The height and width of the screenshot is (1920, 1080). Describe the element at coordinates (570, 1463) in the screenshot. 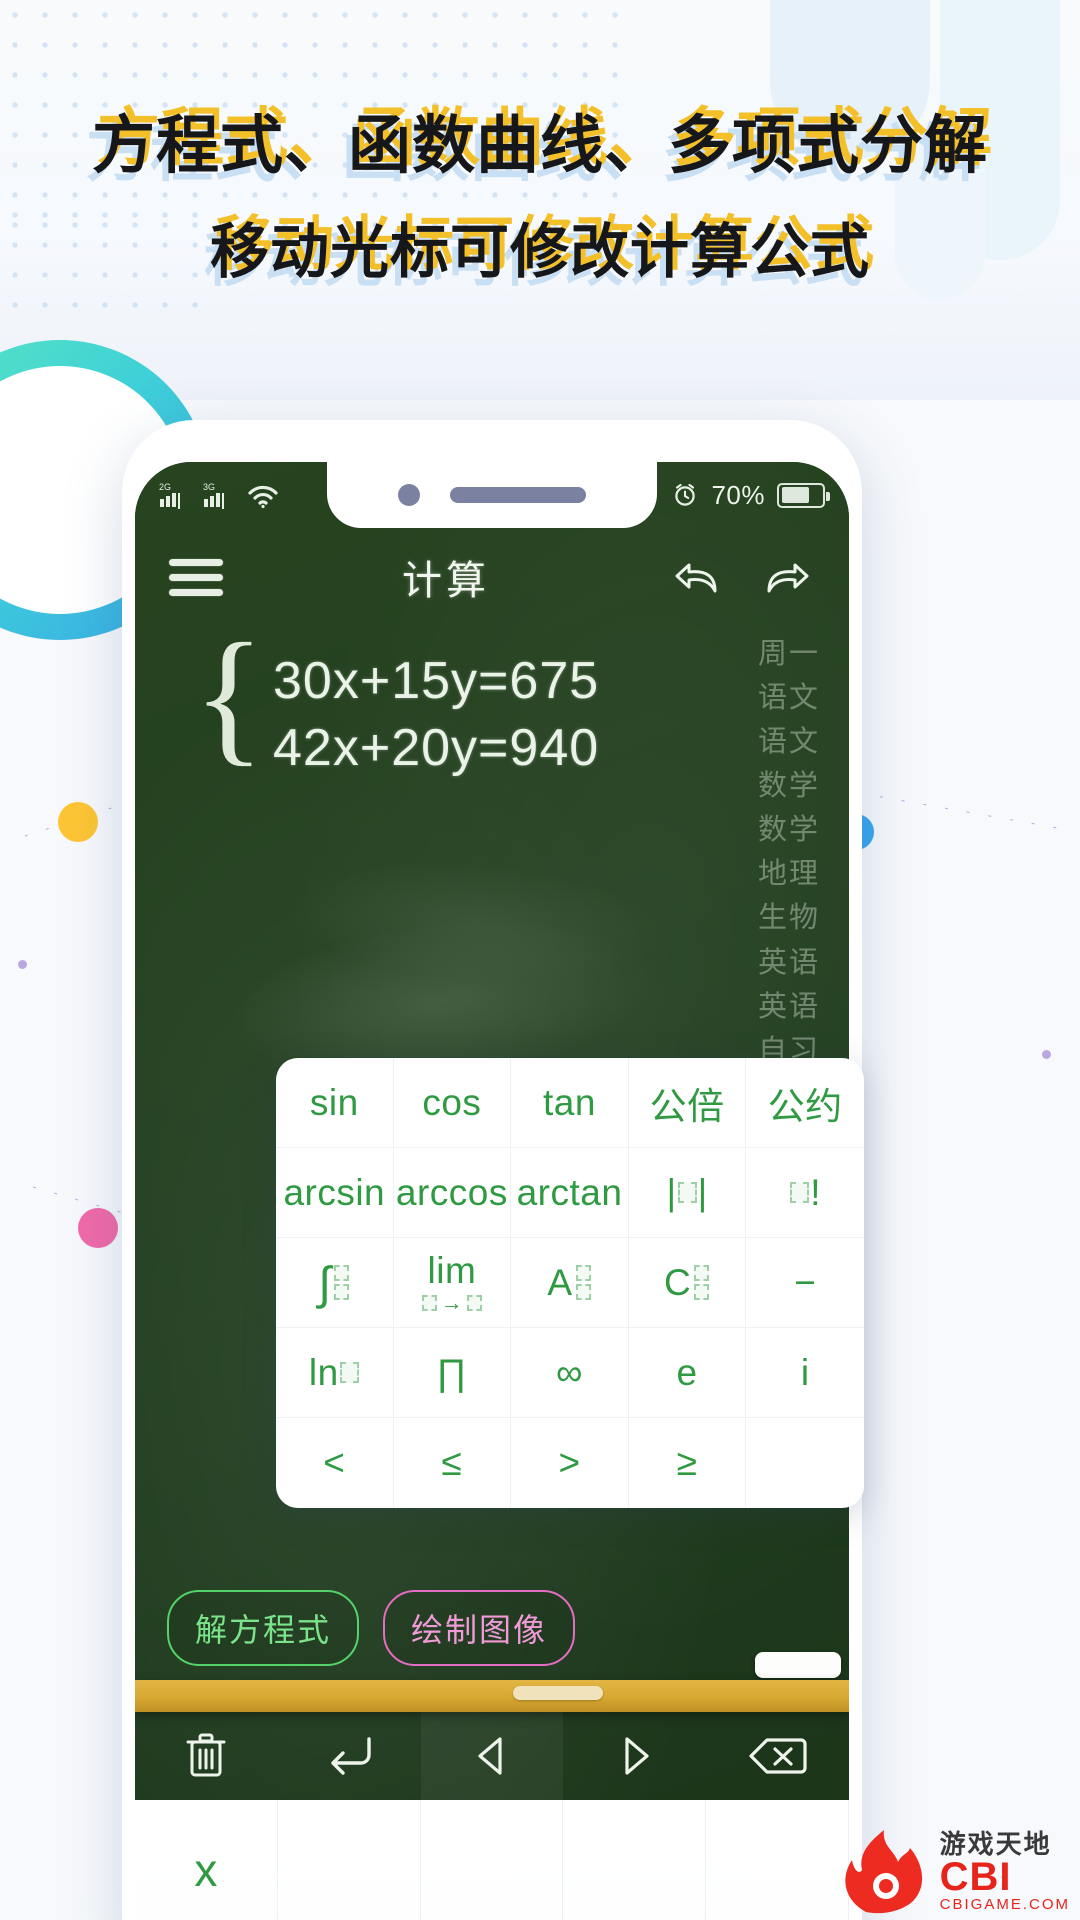

I see `fn-key-greater-than: >` at that location.